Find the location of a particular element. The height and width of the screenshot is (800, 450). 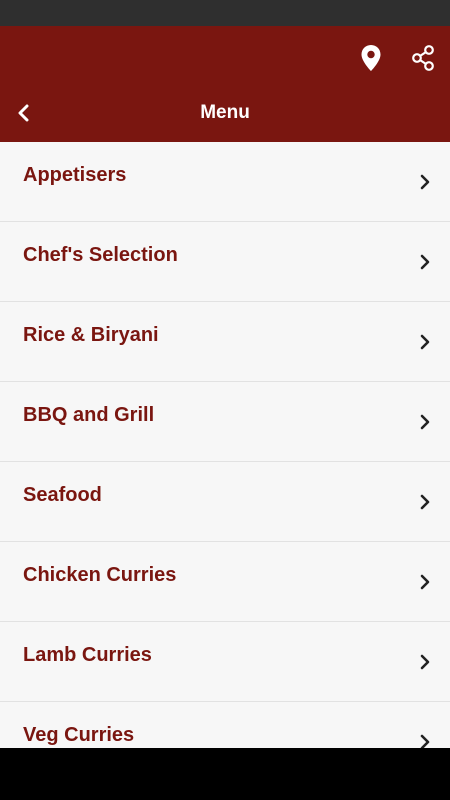

chevron-left-icon is located at coordinates (23, 113).